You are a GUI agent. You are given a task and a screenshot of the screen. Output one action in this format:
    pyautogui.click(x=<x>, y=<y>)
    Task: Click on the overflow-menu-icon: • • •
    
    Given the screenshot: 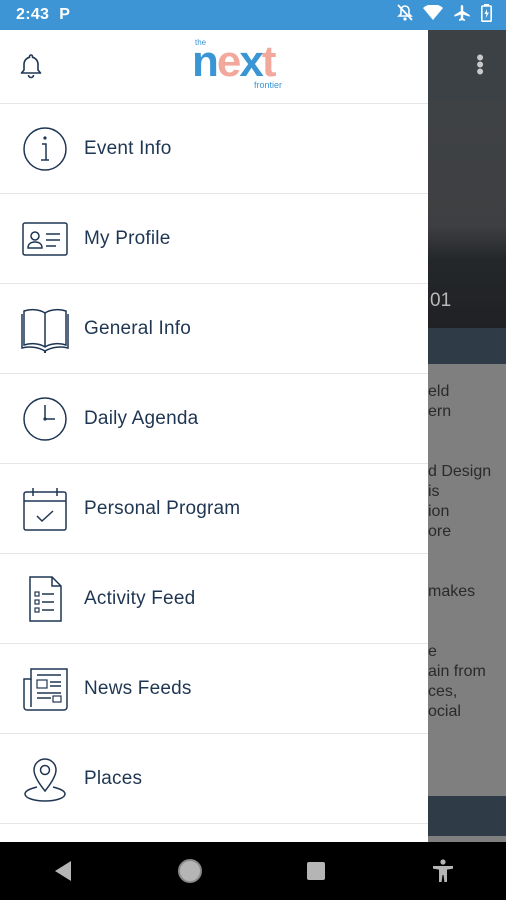 What is the action you would take?
    pyautogui.click(x=480, y=64)
    